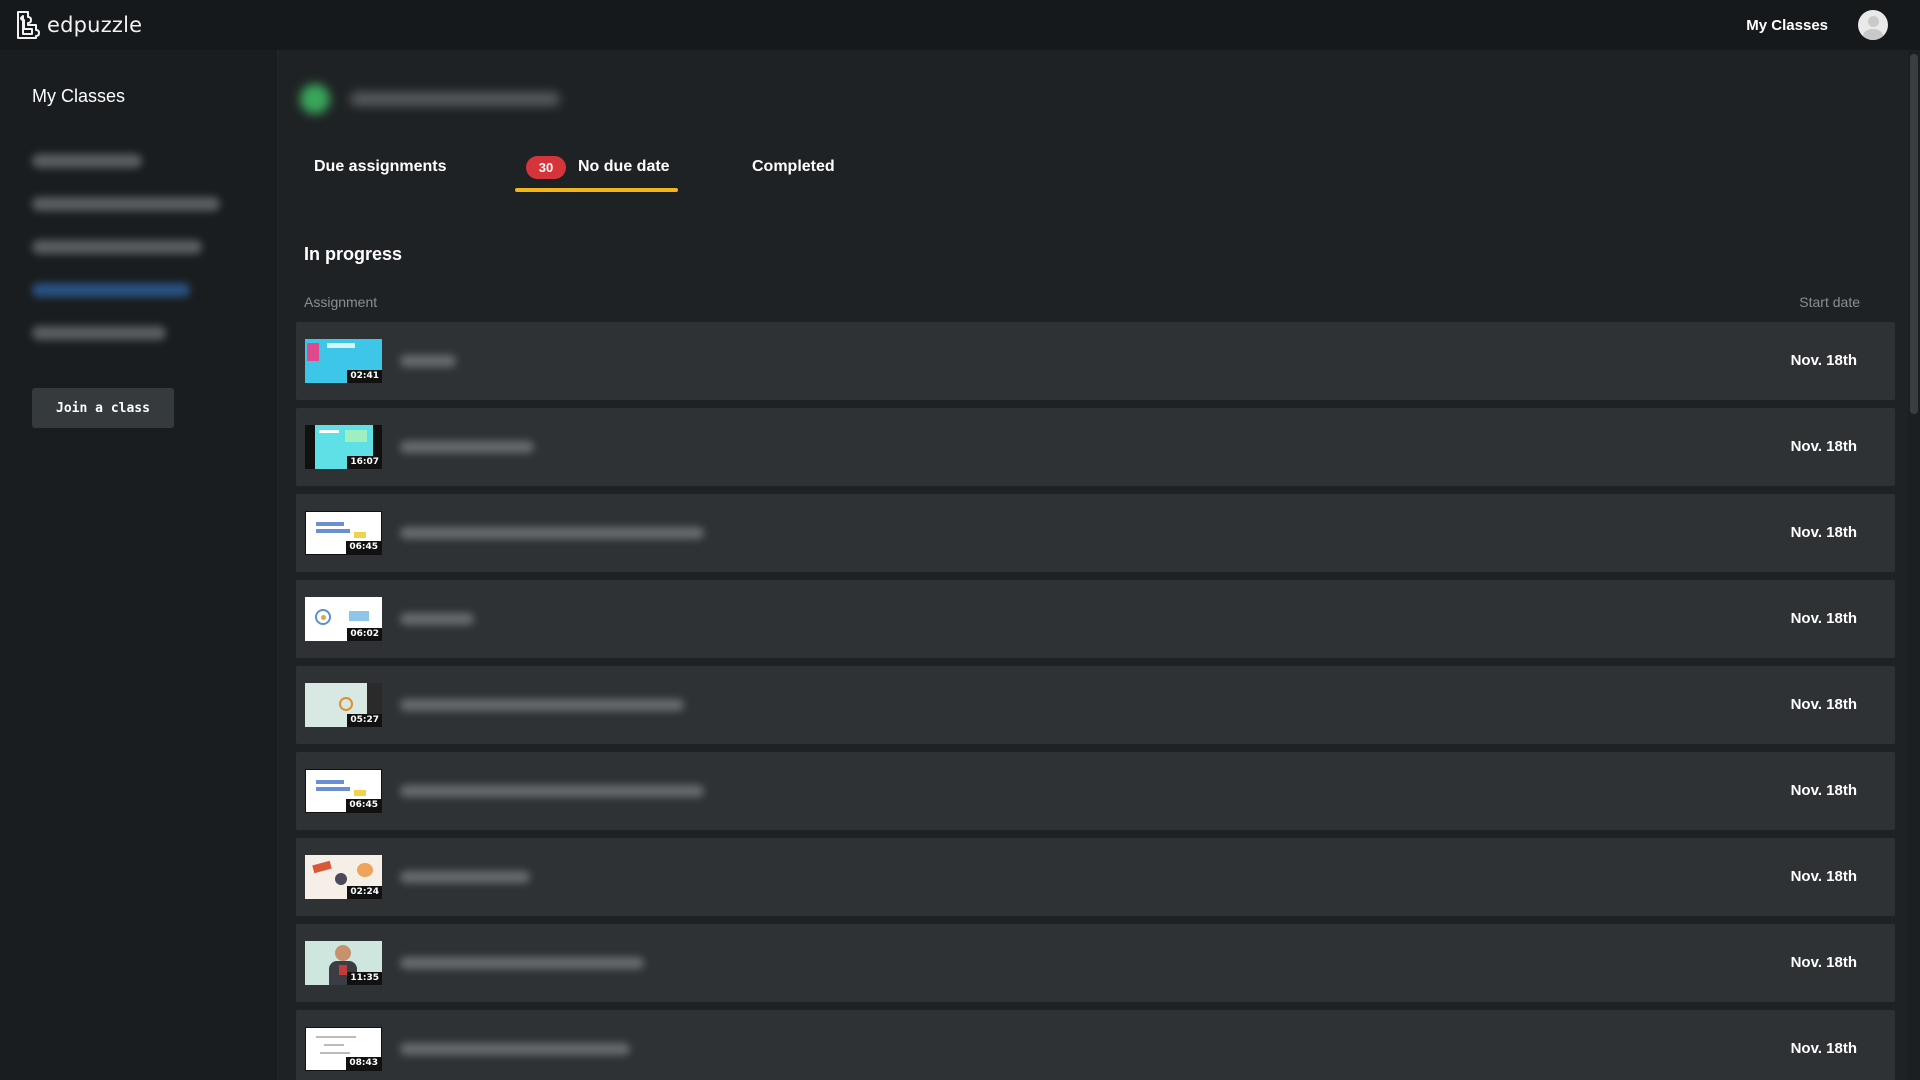 This screenshot has width=1920, height=1080. What do you see at coordinates (455, 99) in the screenshot?
I see `class-name` at bounding box center [455, 99].